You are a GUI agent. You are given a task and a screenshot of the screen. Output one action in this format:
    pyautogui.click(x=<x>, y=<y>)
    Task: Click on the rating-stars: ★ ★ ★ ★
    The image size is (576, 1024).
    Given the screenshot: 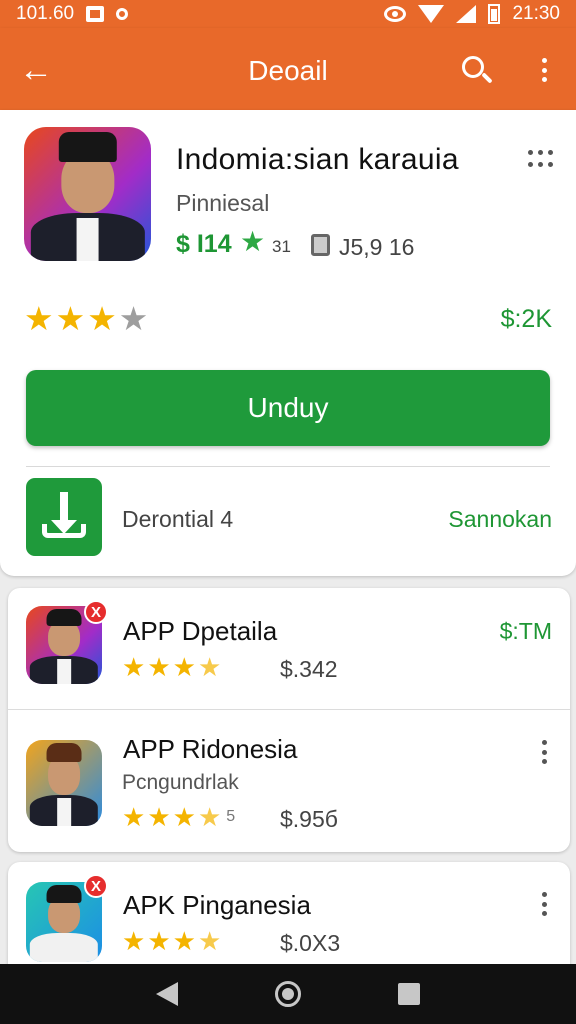 What is the action you would take?
    pyautogui.click(x=86, y=318)
    